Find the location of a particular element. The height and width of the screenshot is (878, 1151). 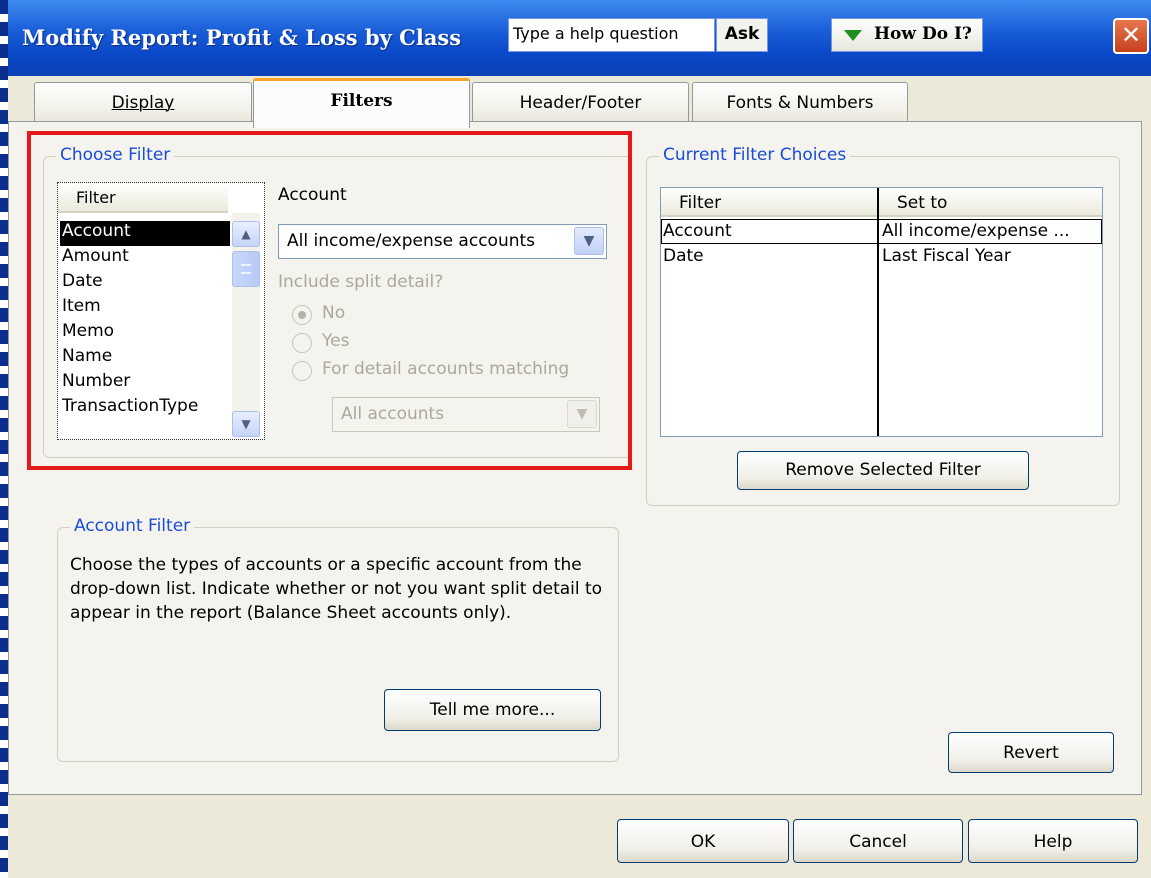

close-icon: ✕ is located at coordinates (1131, 35).